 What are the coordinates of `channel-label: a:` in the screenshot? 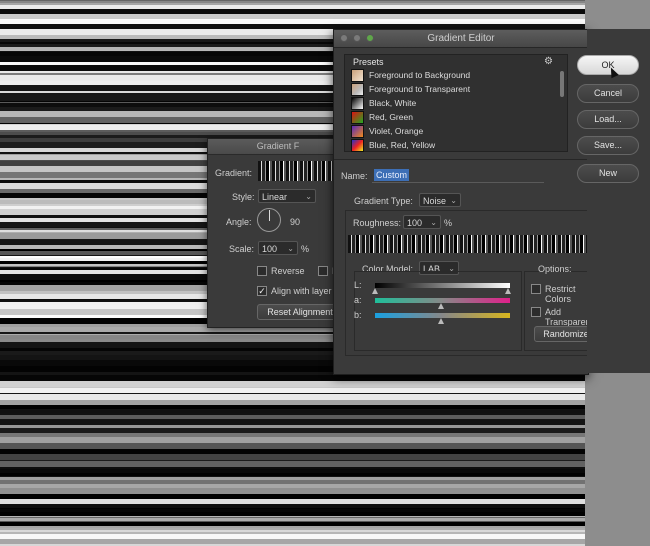 It's located at (358, 300).